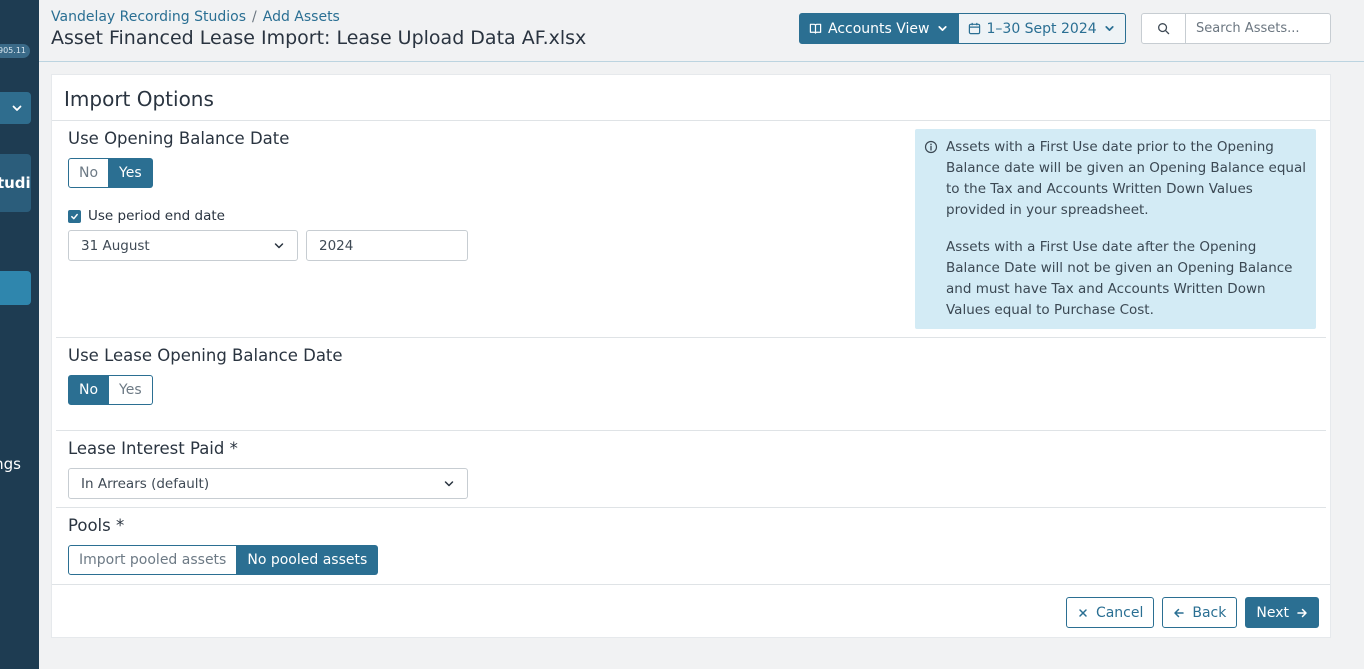  Describe the element at coordinates (931, 147) in the screenshot. I see `info-icon` at that location.